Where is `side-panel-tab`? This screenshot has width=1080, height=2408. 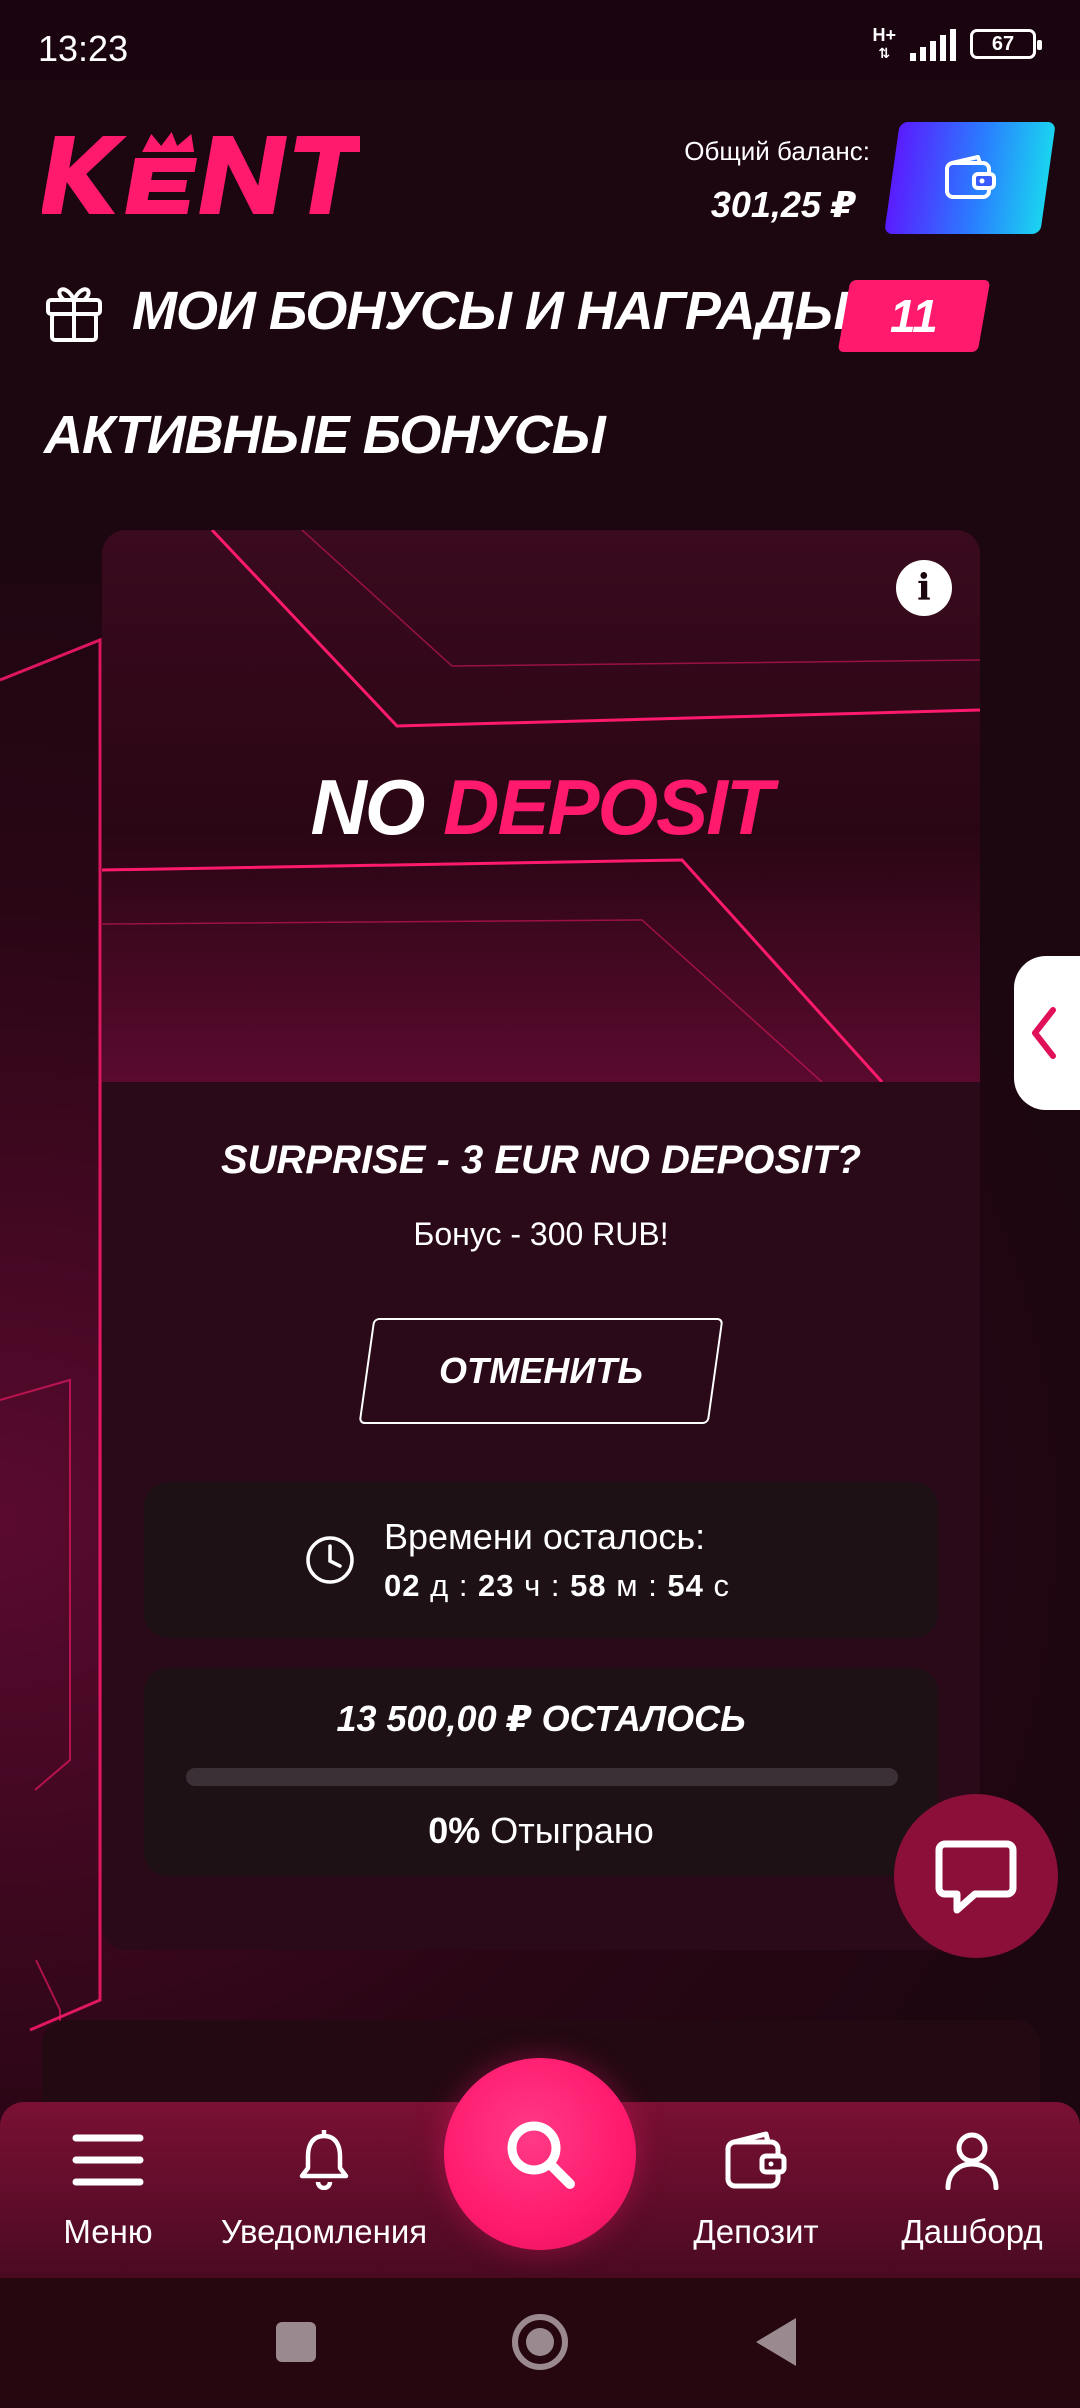
side-panel-tab is located at coordinates (1047, 1033).